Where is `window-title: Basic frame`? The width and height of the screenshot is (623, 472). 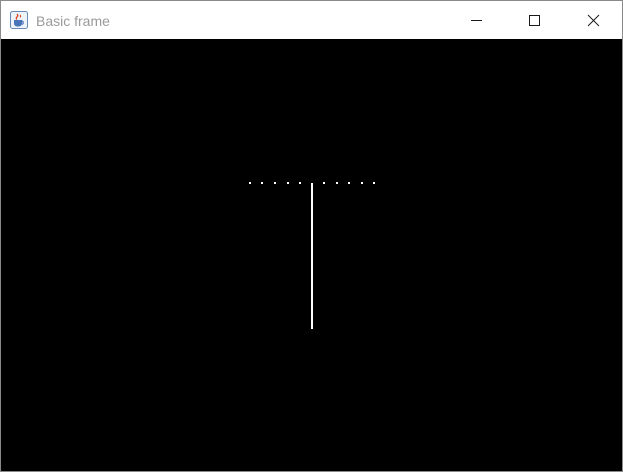 window-title: Basic frame is located at coordinates (73, 21).